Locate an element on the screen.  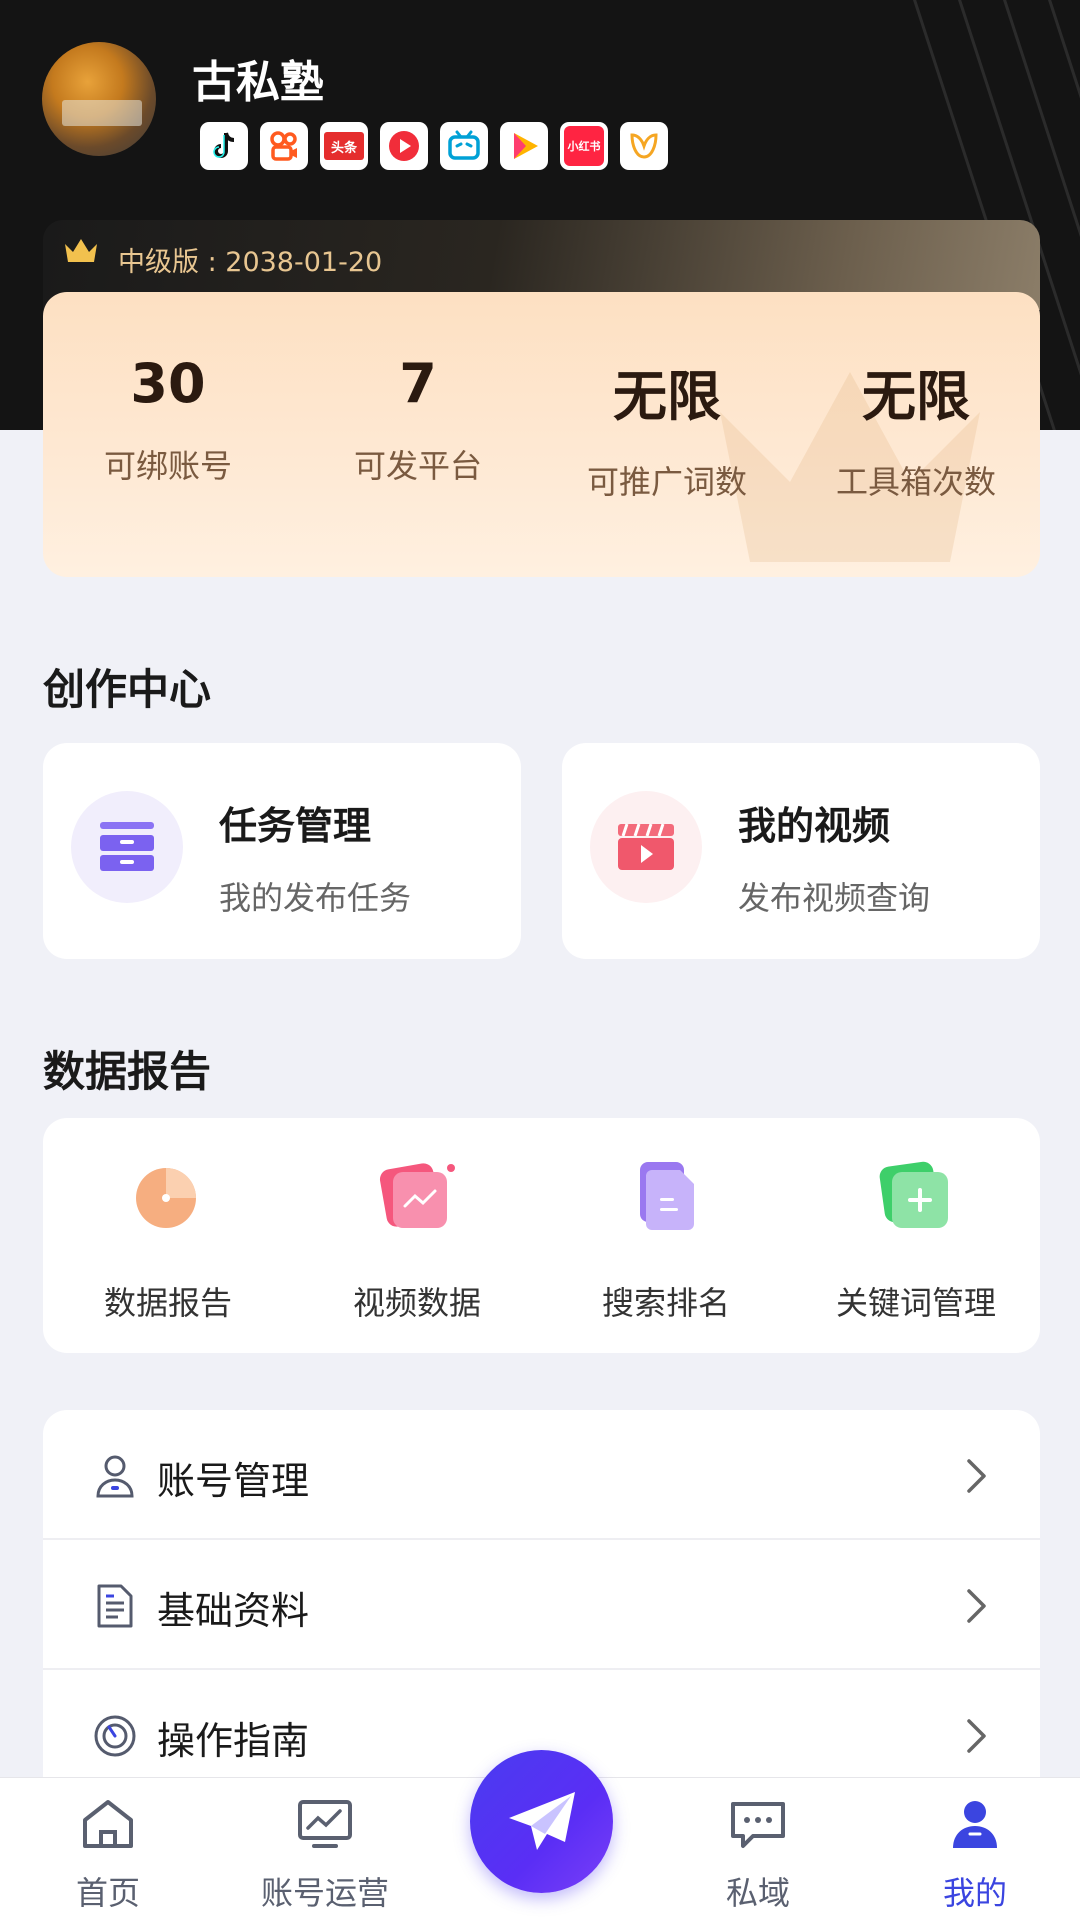
menu-item-label: 操作指南 is located at coordinates (233, 1741).